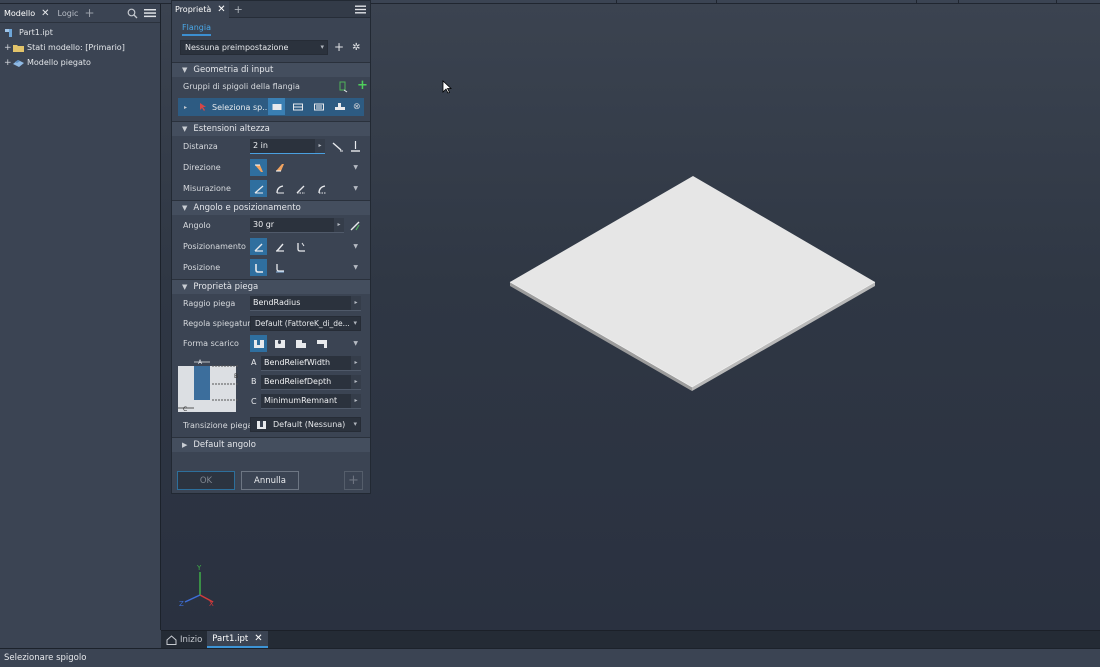  What do you see at coordinates (311, 382) in the screenshot?
I see `relief-depth-input: BendReliefDepth ▸` at bounding box center [311, 382].